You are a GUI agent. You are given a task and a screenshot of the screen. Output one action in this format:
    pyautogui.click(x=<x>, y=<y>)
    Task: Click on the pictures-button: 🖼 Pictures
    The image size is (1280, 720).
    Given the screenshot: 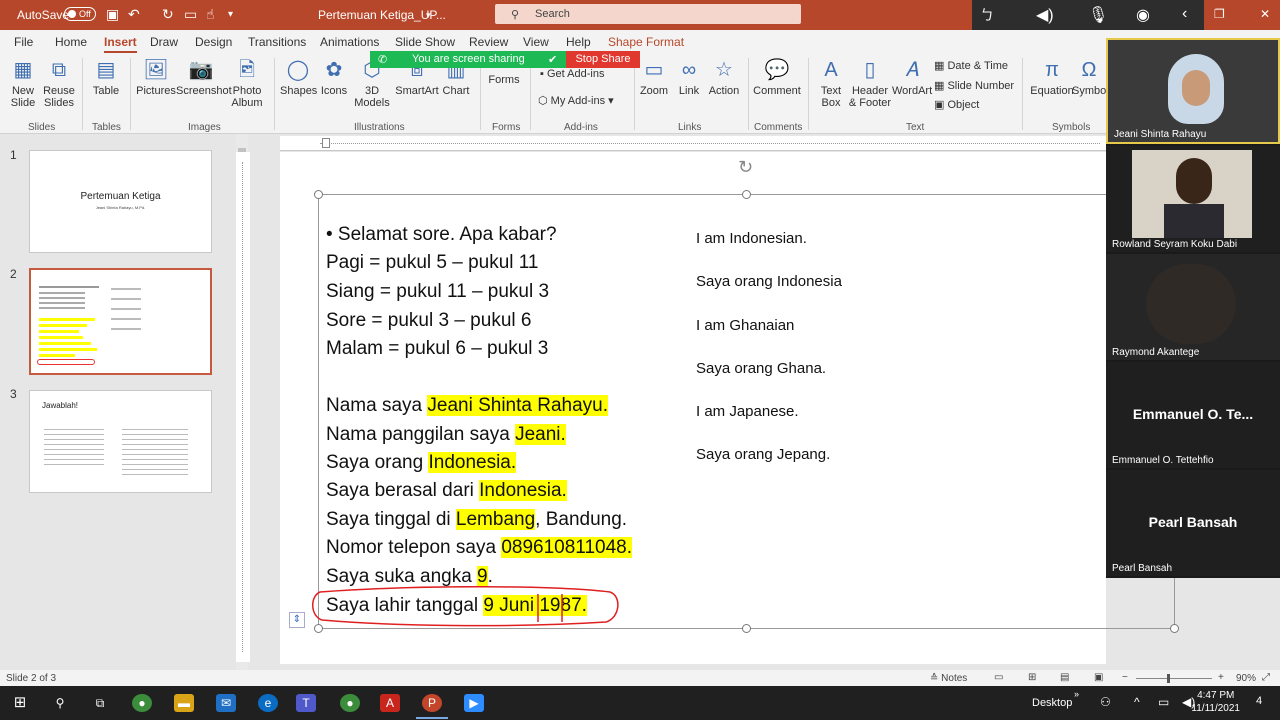 What is the action you would take?
    pyautogui.click(x=156, y=77)
    